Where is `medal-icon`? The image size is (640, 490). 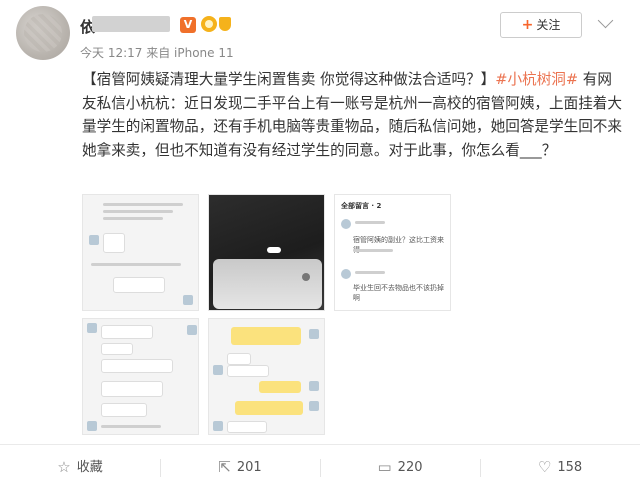 medal-icon is located at coordinates (209, 24).